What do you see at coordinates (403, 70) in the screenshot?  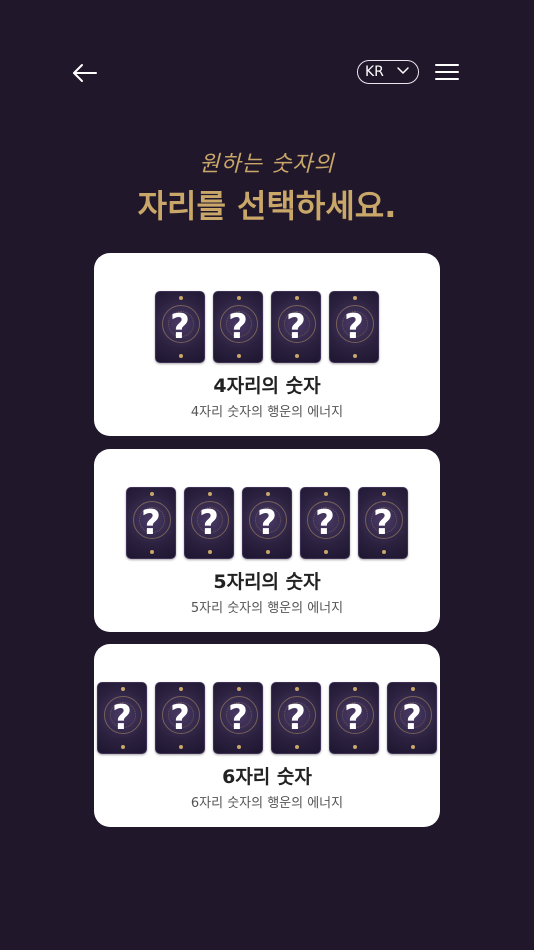 I see `chevron-down-icon` at bounding box center [403, 70].